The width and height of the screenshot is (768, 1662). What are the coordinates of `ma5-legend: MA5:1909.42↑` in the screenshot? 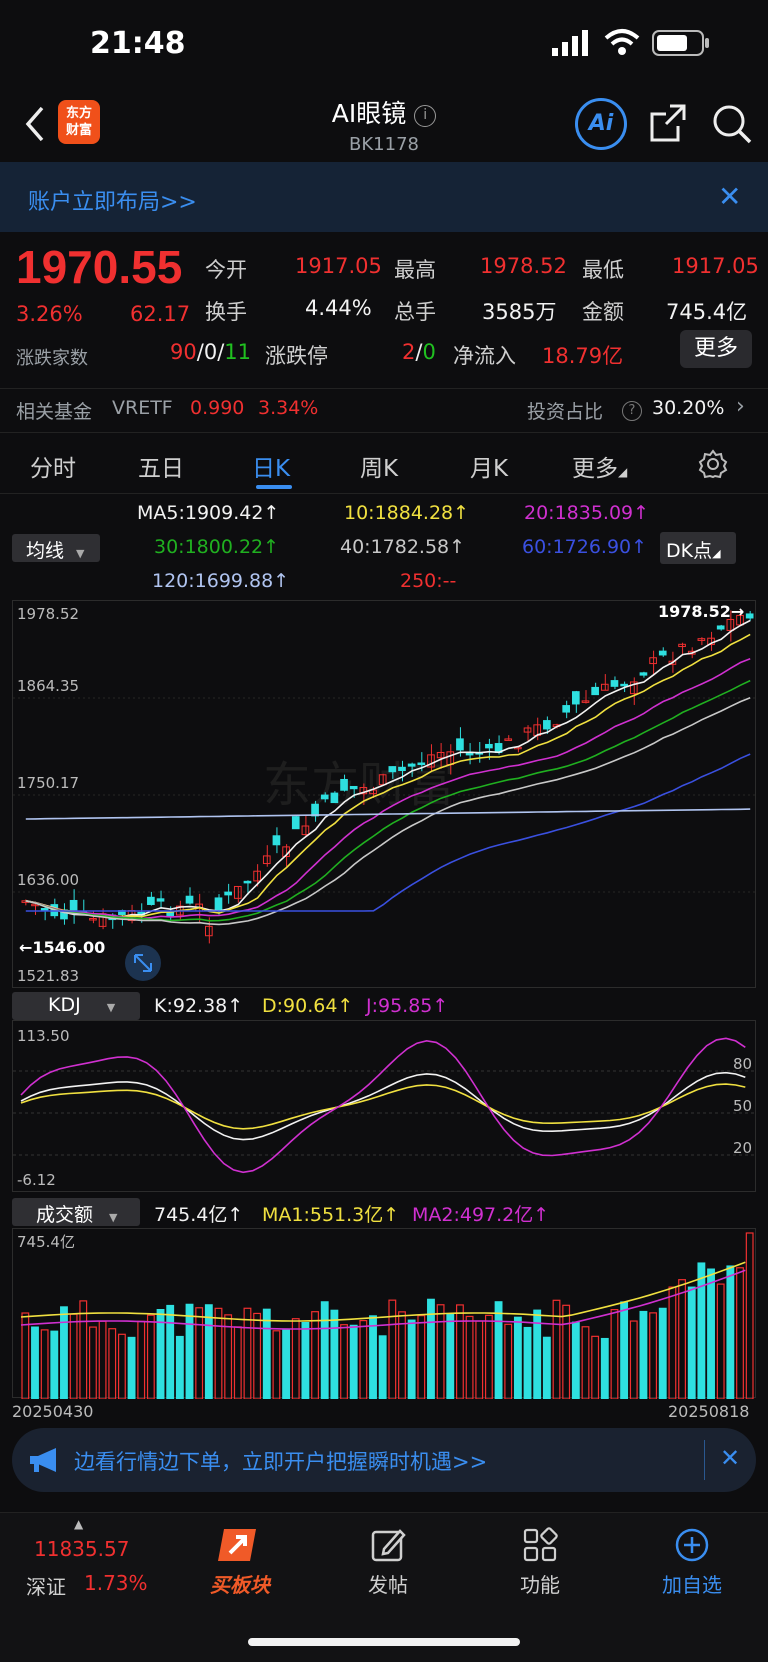 It's located at (208, 513).